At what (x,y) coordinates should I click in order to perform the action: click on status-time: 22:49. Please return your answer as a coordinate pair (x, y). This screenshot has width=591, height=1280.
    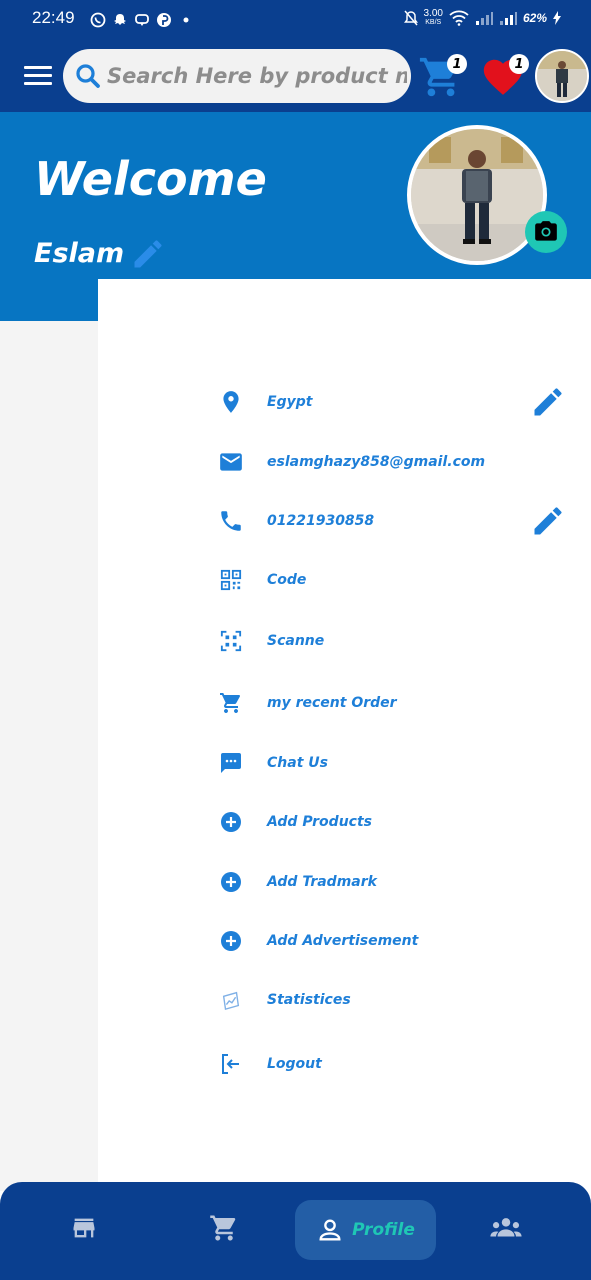
    Looking at the image, I should click on (53, 17).